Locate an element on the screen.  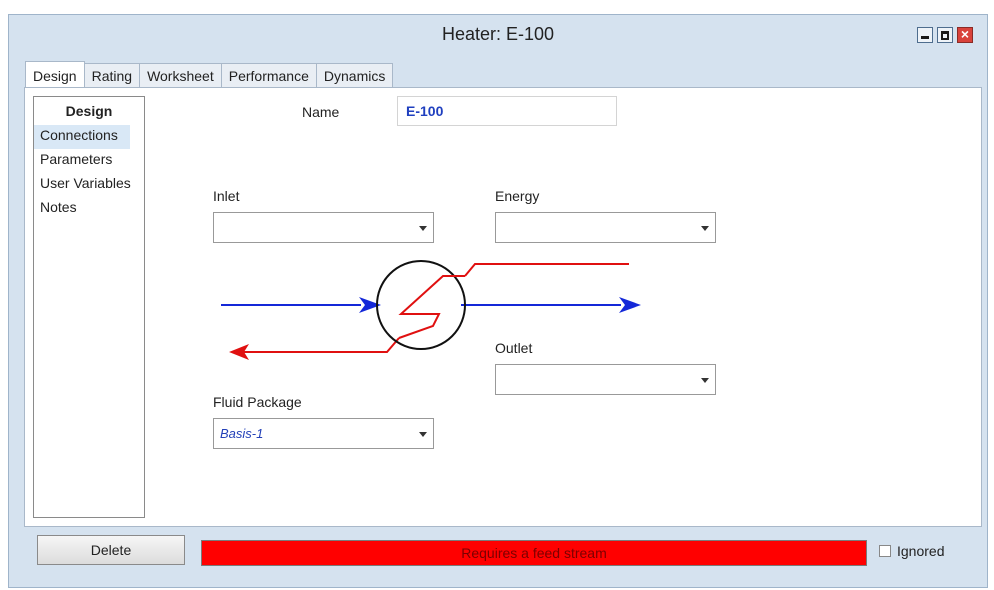
energy-label: Energy is located at coordinates (517, 196).